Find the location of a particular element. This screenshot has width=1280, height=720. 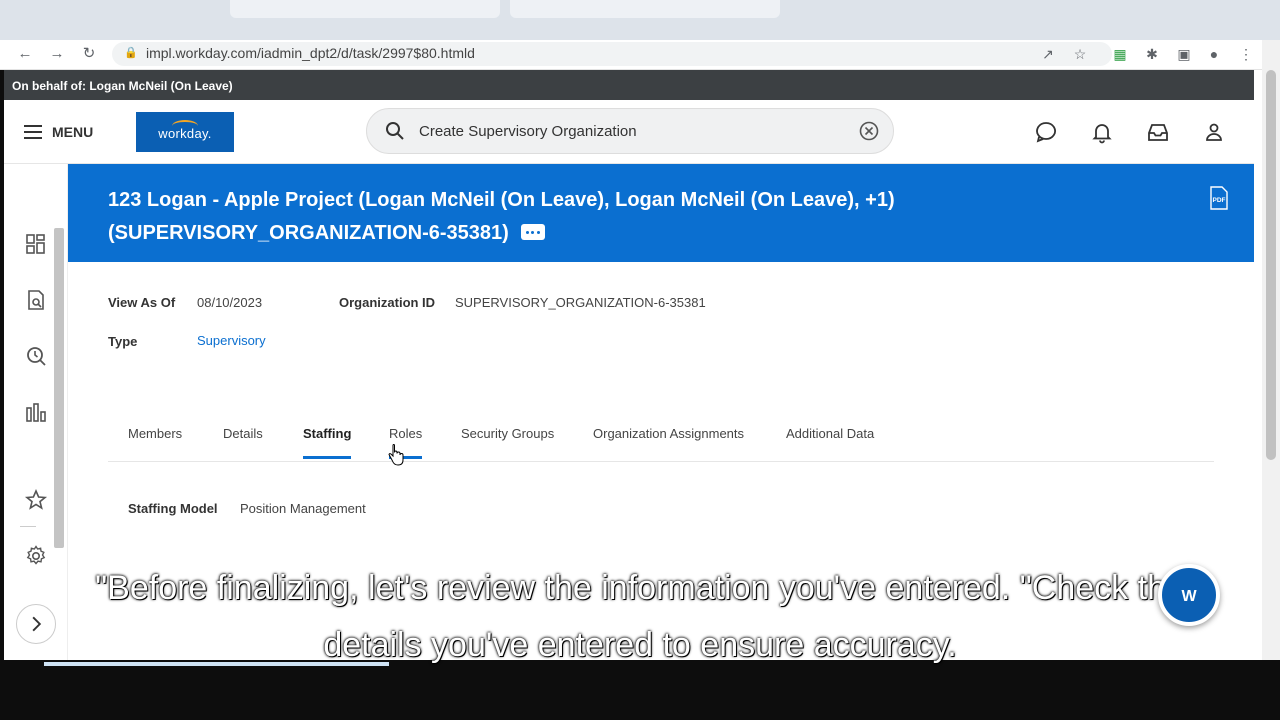

view-as-of-label: View As Of is located at coordinates (142, 302).